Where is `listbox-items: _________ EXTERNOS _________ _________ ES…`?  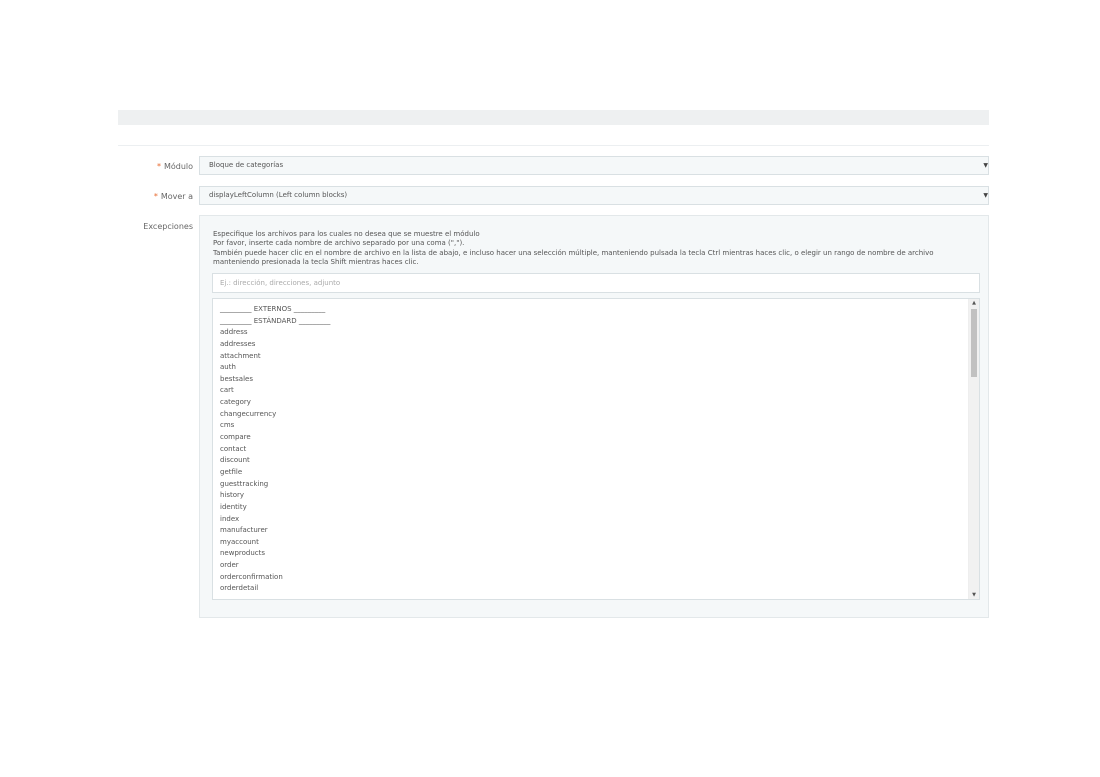 listbox-items: _________ EXTERNOS _________ _________ ES… is located at coordinates (275, 449).